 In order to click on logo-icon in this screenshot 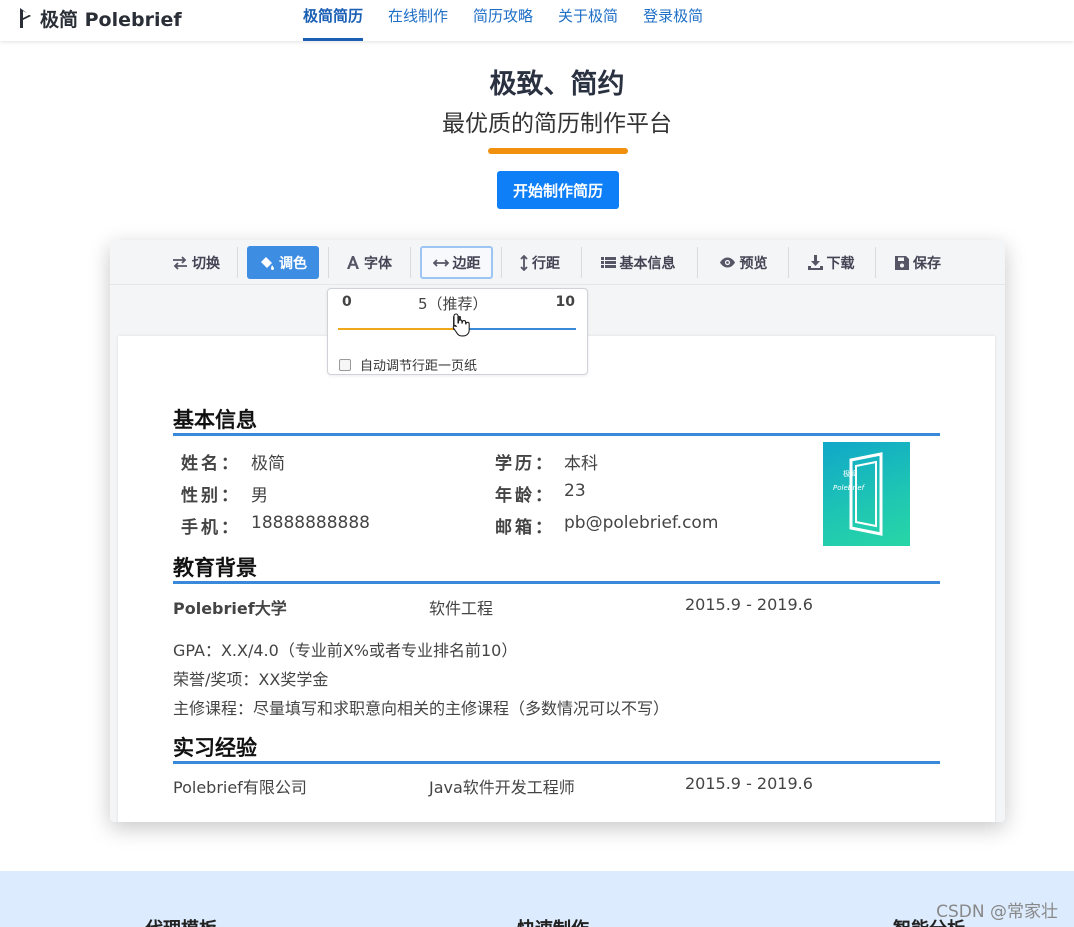, I will do `click(25, 18)`.